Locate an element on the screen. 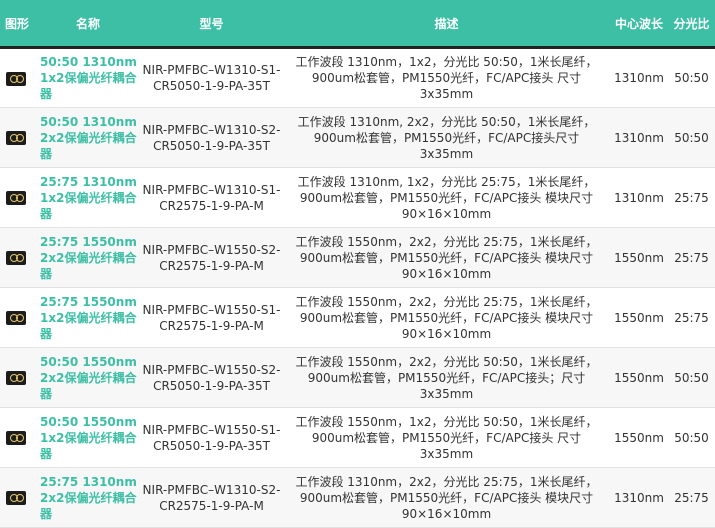 Image resolution: width=715 pixels, height=528 pixels. header-ratio: 分光比 is located at coordinates (691, 24).